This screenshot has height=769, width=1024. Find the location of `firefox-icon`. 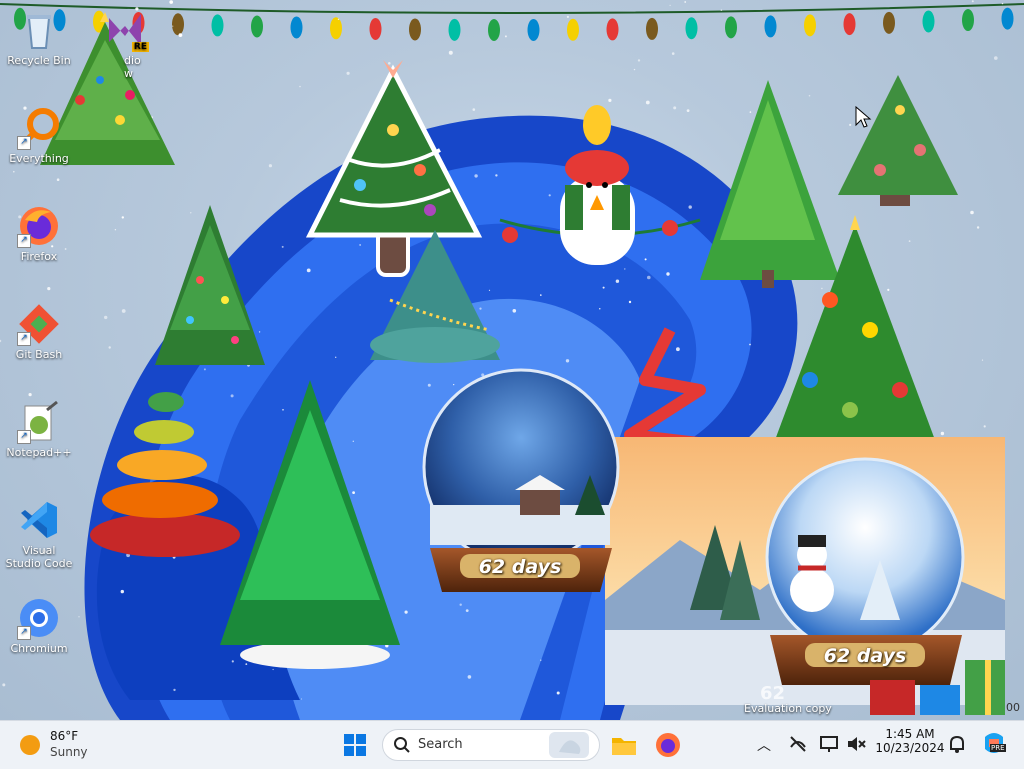

firefox-icon is located at coordinates (668, 745).